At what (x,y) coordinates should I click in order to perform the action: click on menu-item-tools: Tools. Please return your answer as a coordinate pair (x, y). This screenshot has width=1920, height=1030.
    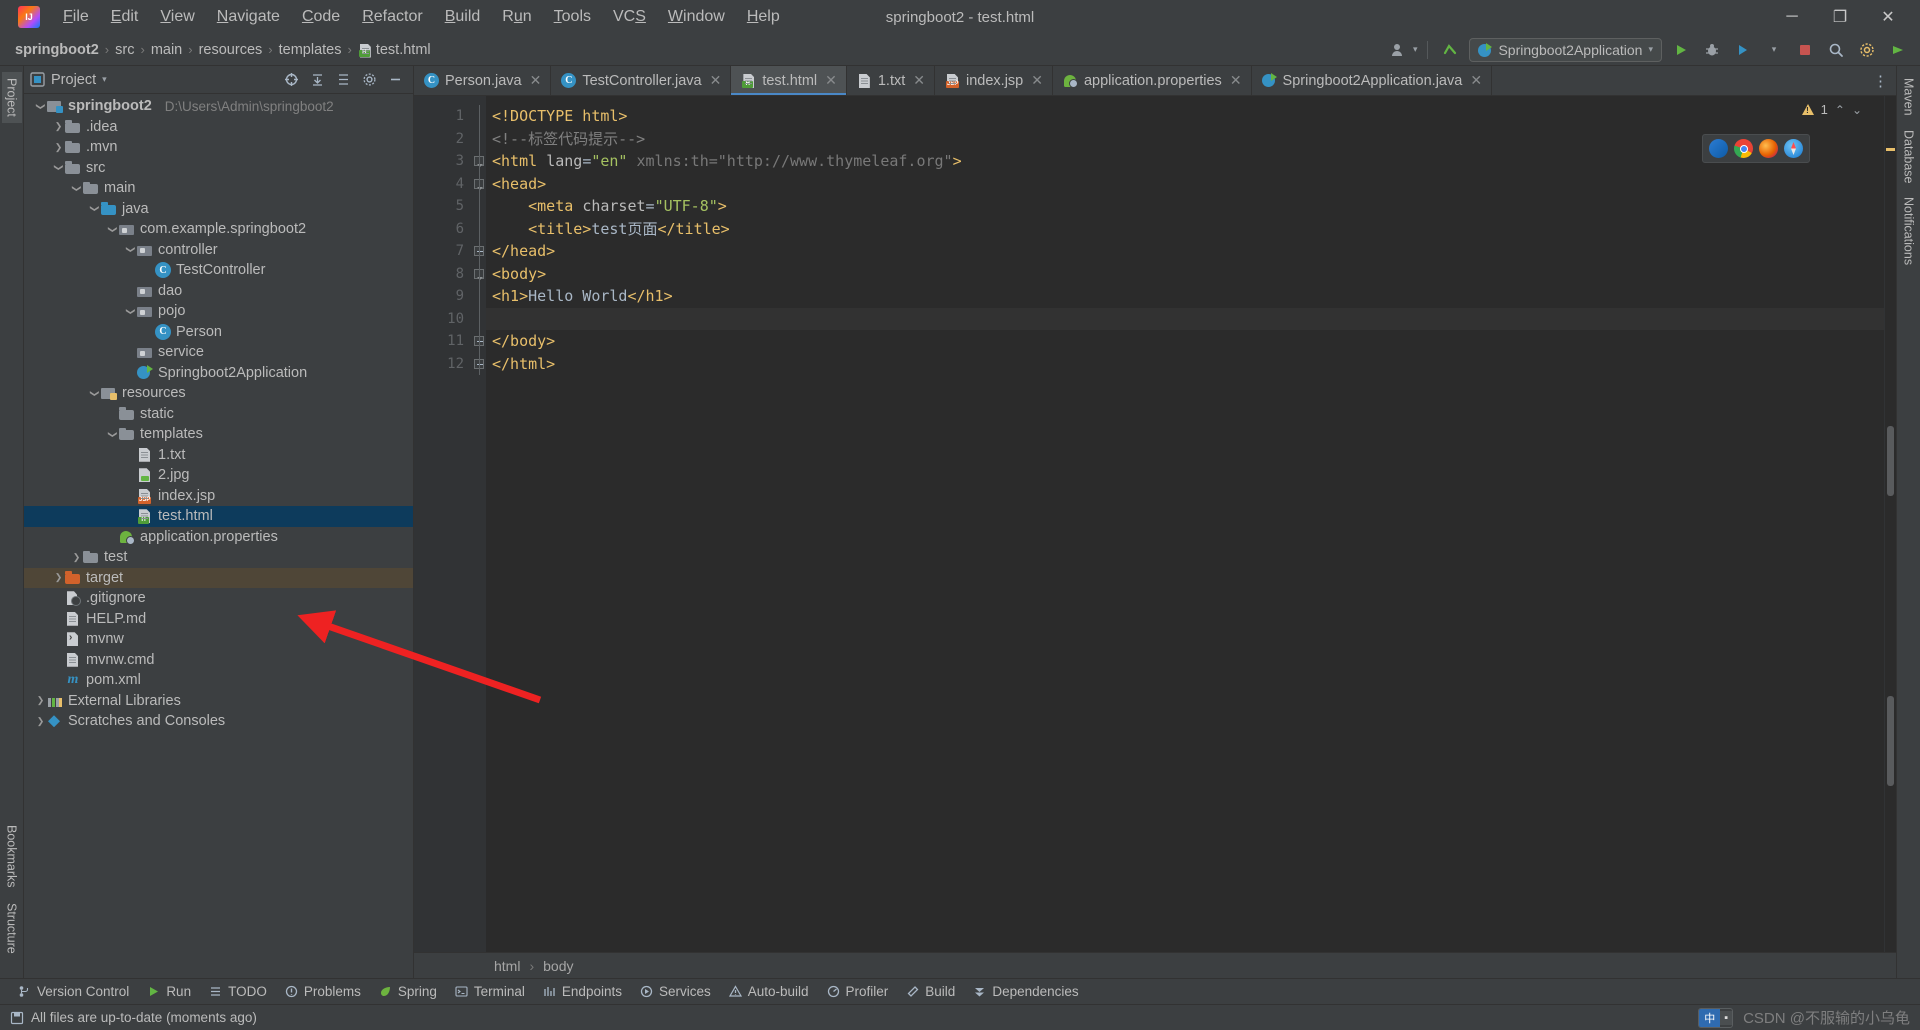
    Looking at the image, I should click on (572, 17).